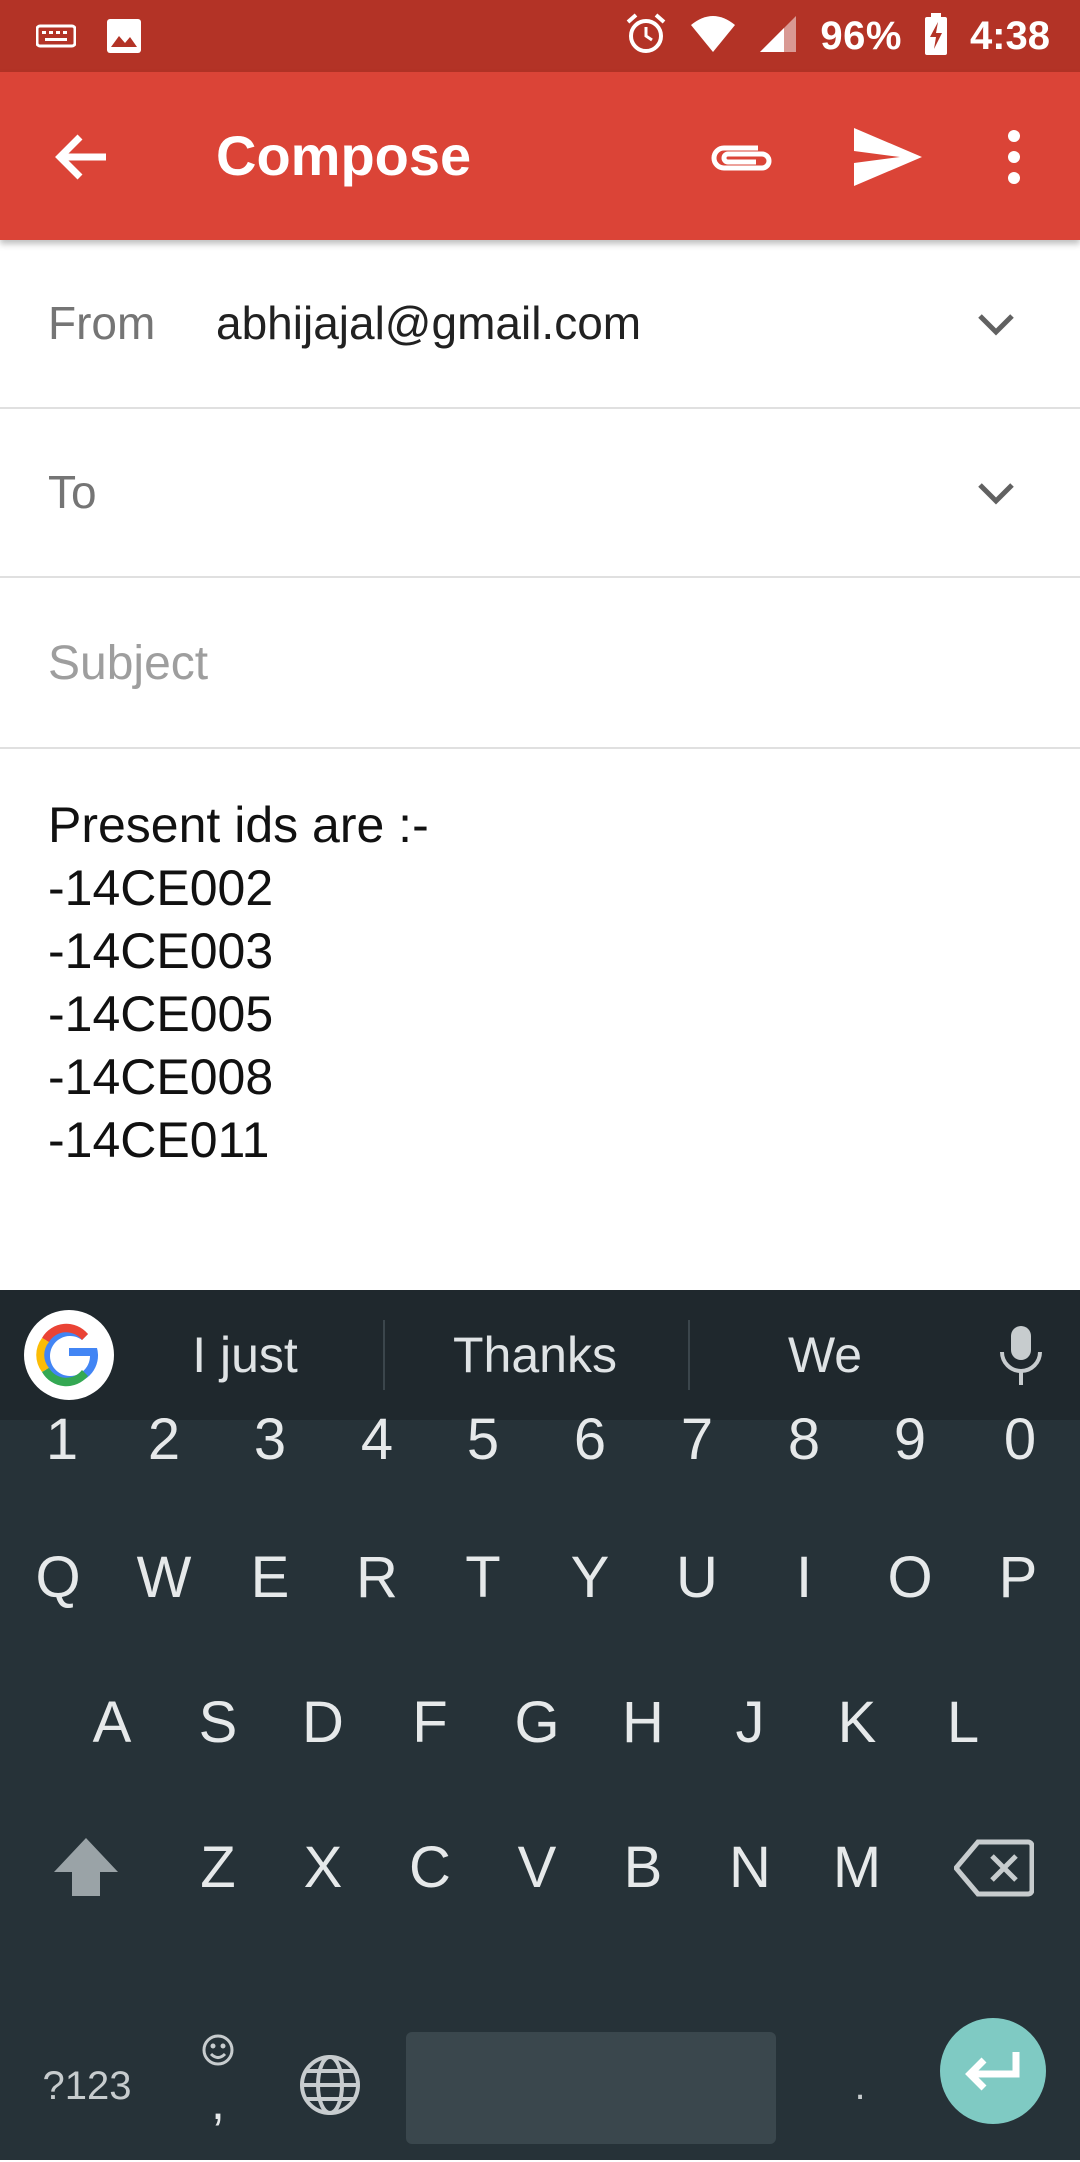 Image resolution: width=1080 pixels, height=2162 pixels. What do you see at coordinates (377, 1578) in the screenshot?
I see `key-r: R` at bounding box center [377, 1578].